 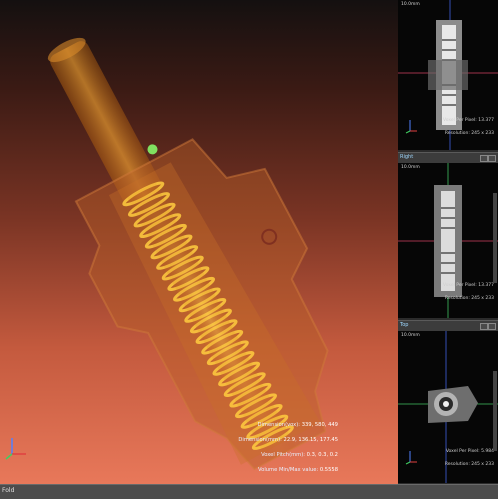 What do you see at coordinates (298, 425) in the screenshot?
I see `info-dimension-vox: Dimension(vox): 339, 580, 449` at bounding box center [298, 425].